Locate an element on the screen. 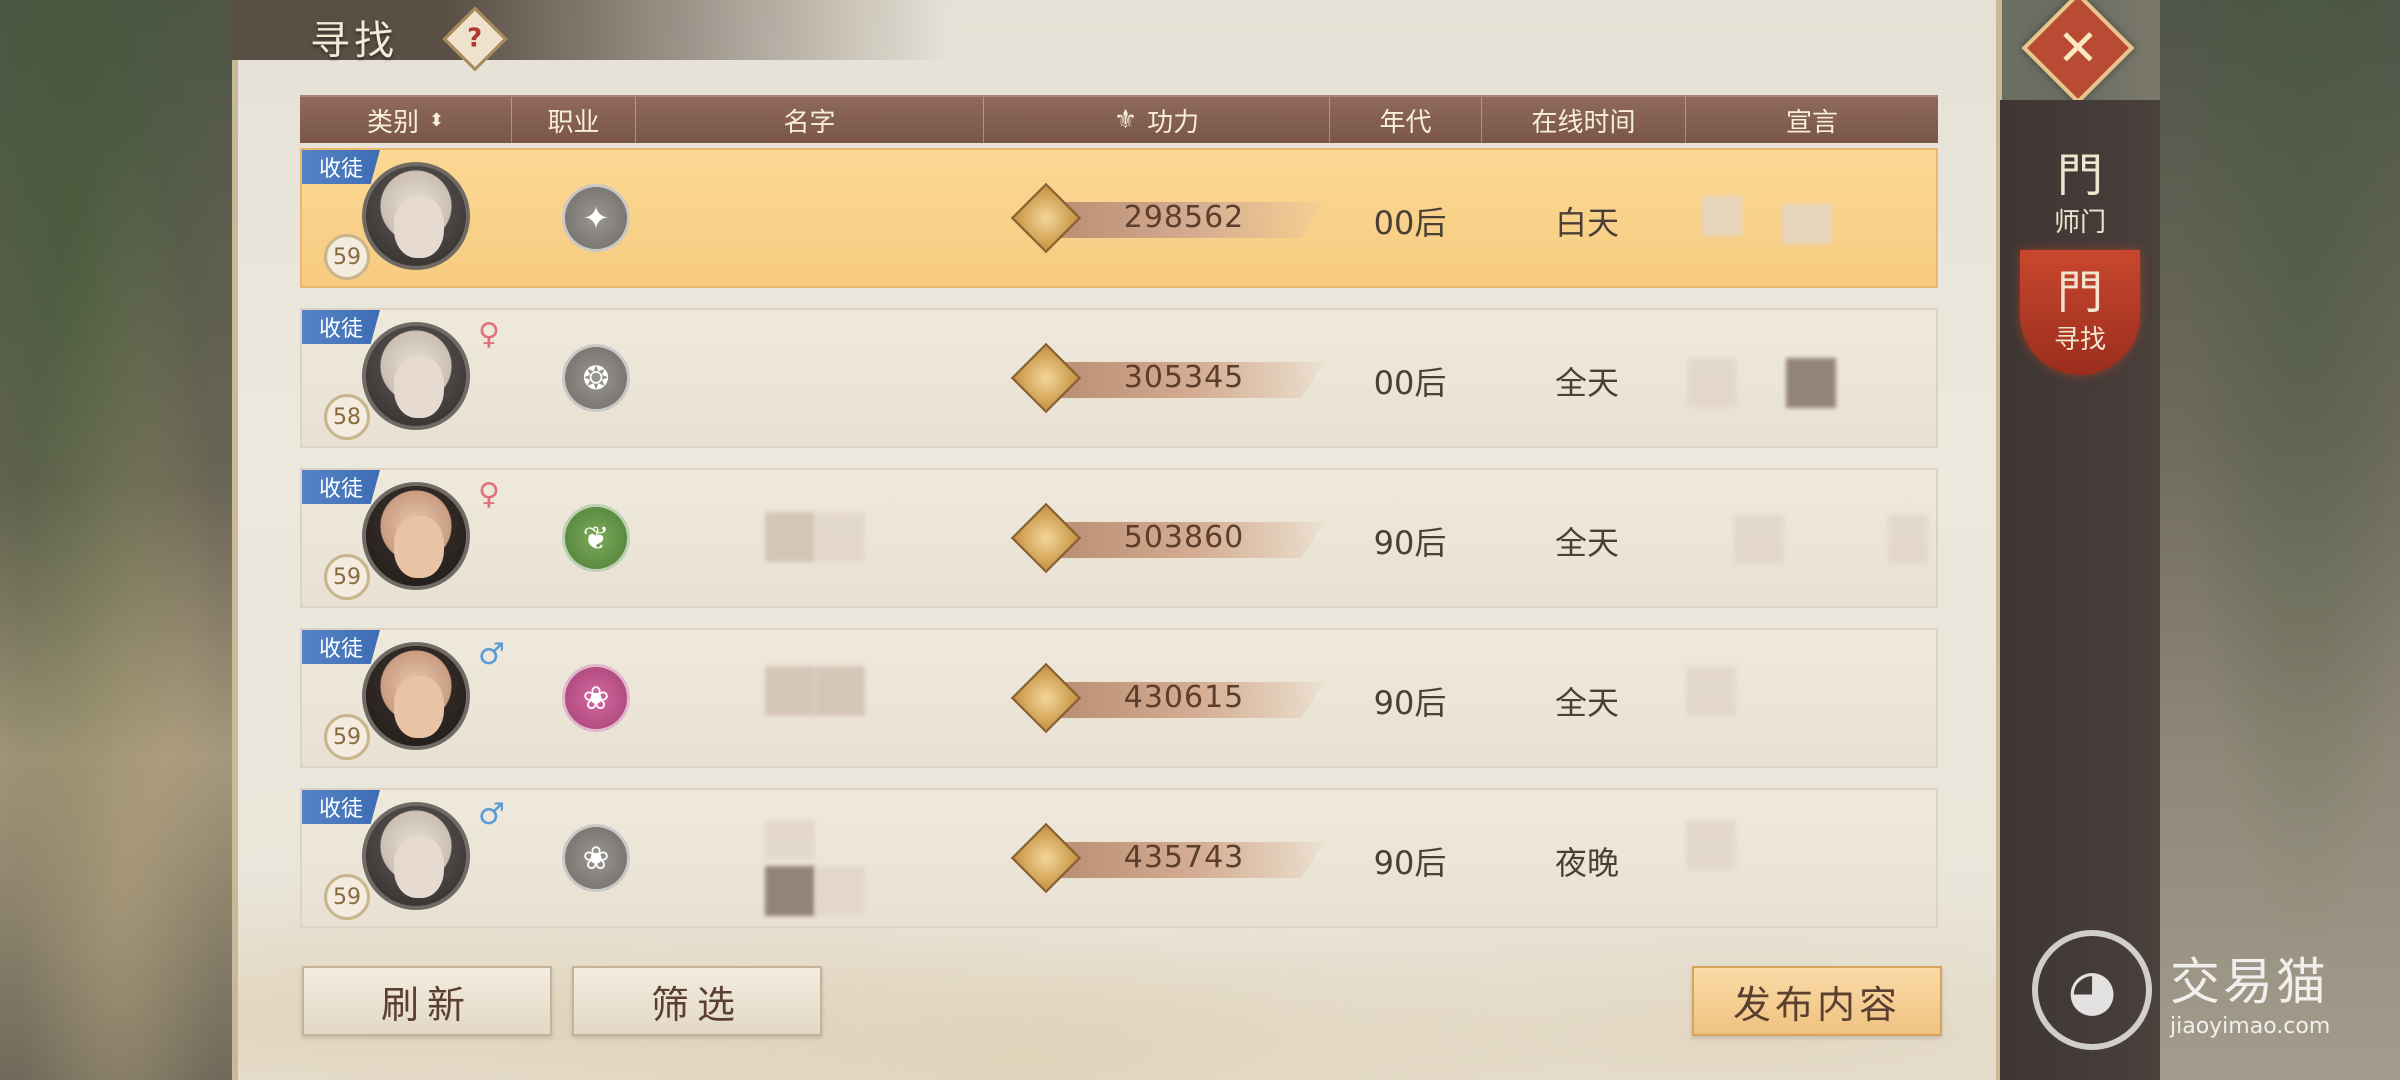 The image size is (2400, 1080). title-bar is located at coordinates (1132, 30).